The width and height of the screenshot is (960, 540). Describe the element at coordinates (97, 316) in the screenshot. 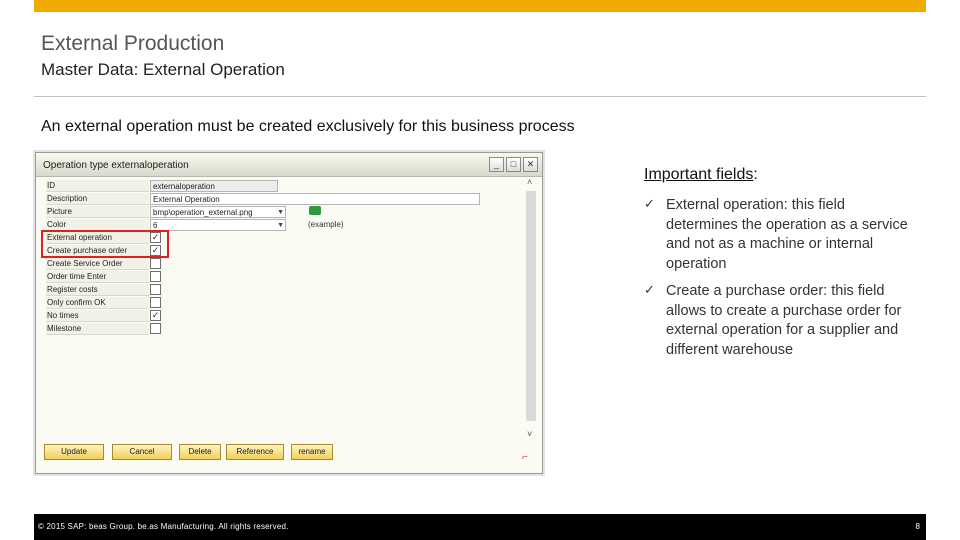

I see `no-times-label: No times` at that location.